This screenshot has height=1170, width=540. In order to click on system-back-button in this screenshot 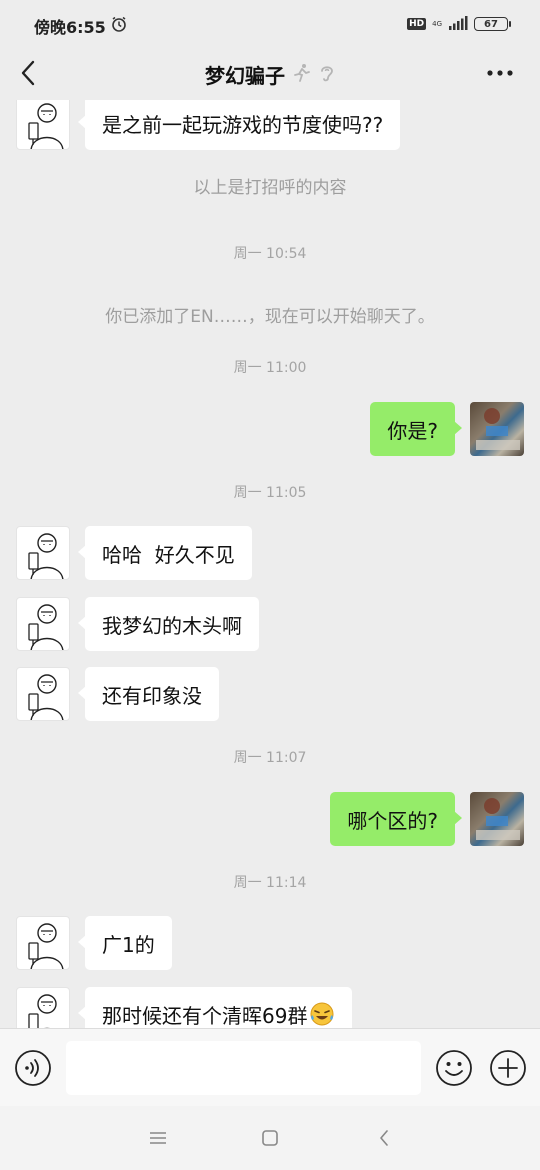, I will do `click(384, 1138)`.